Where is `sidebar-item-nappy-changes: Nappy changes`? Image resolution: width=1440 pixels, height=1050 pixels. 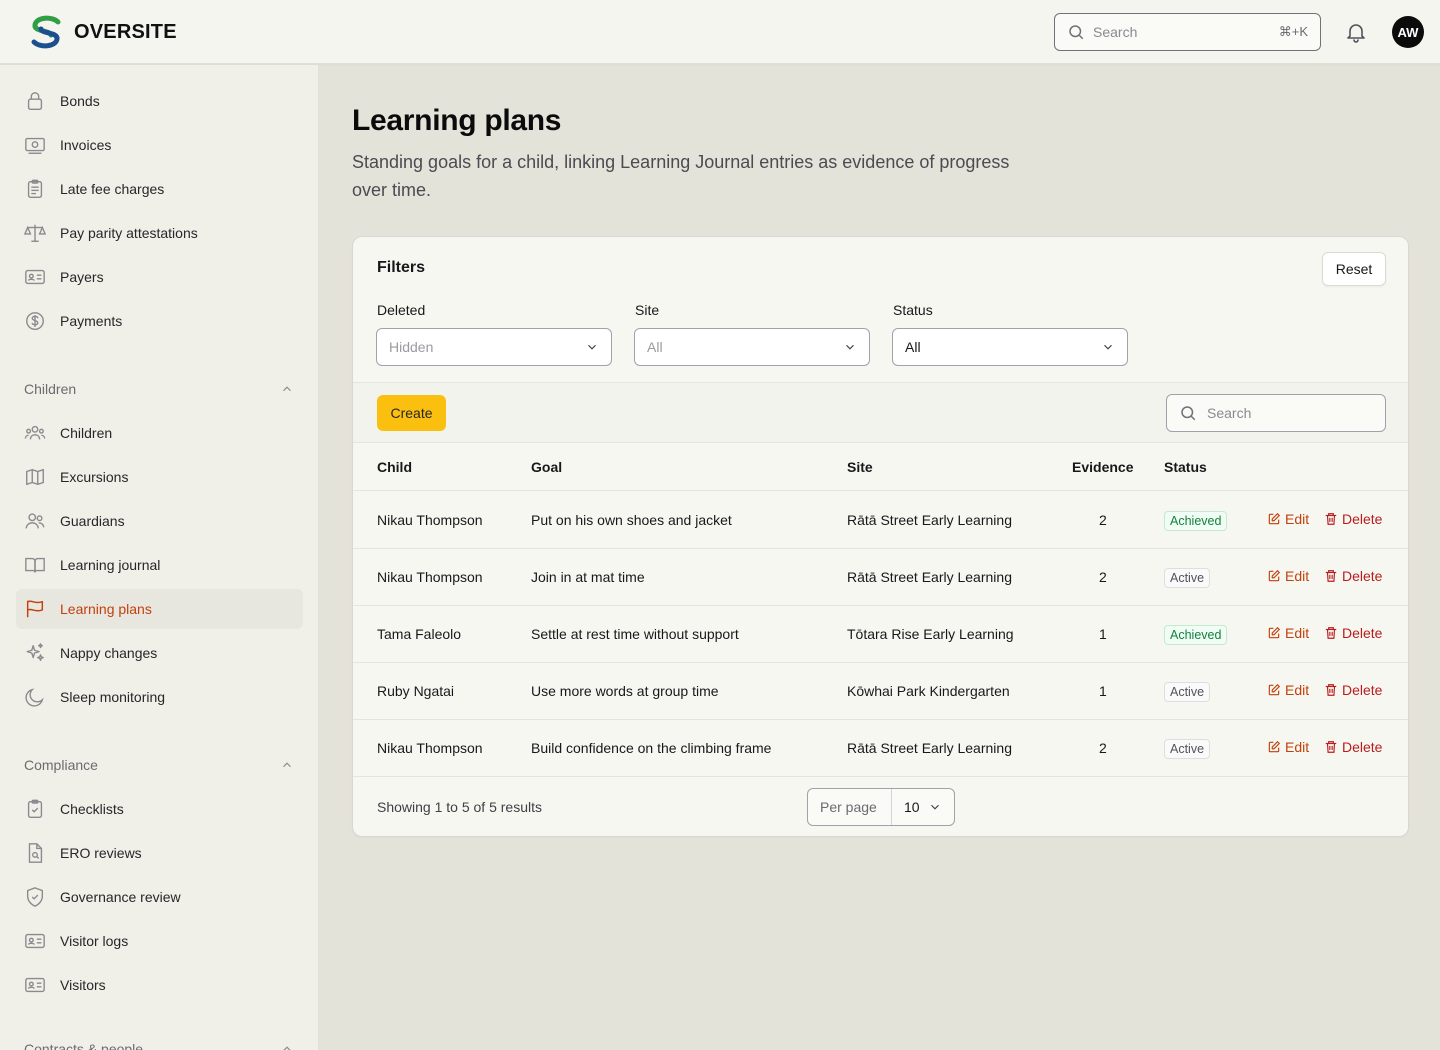
sidebar-item-nappy-changes: Nappy changes is located at coordinates (159, 653).